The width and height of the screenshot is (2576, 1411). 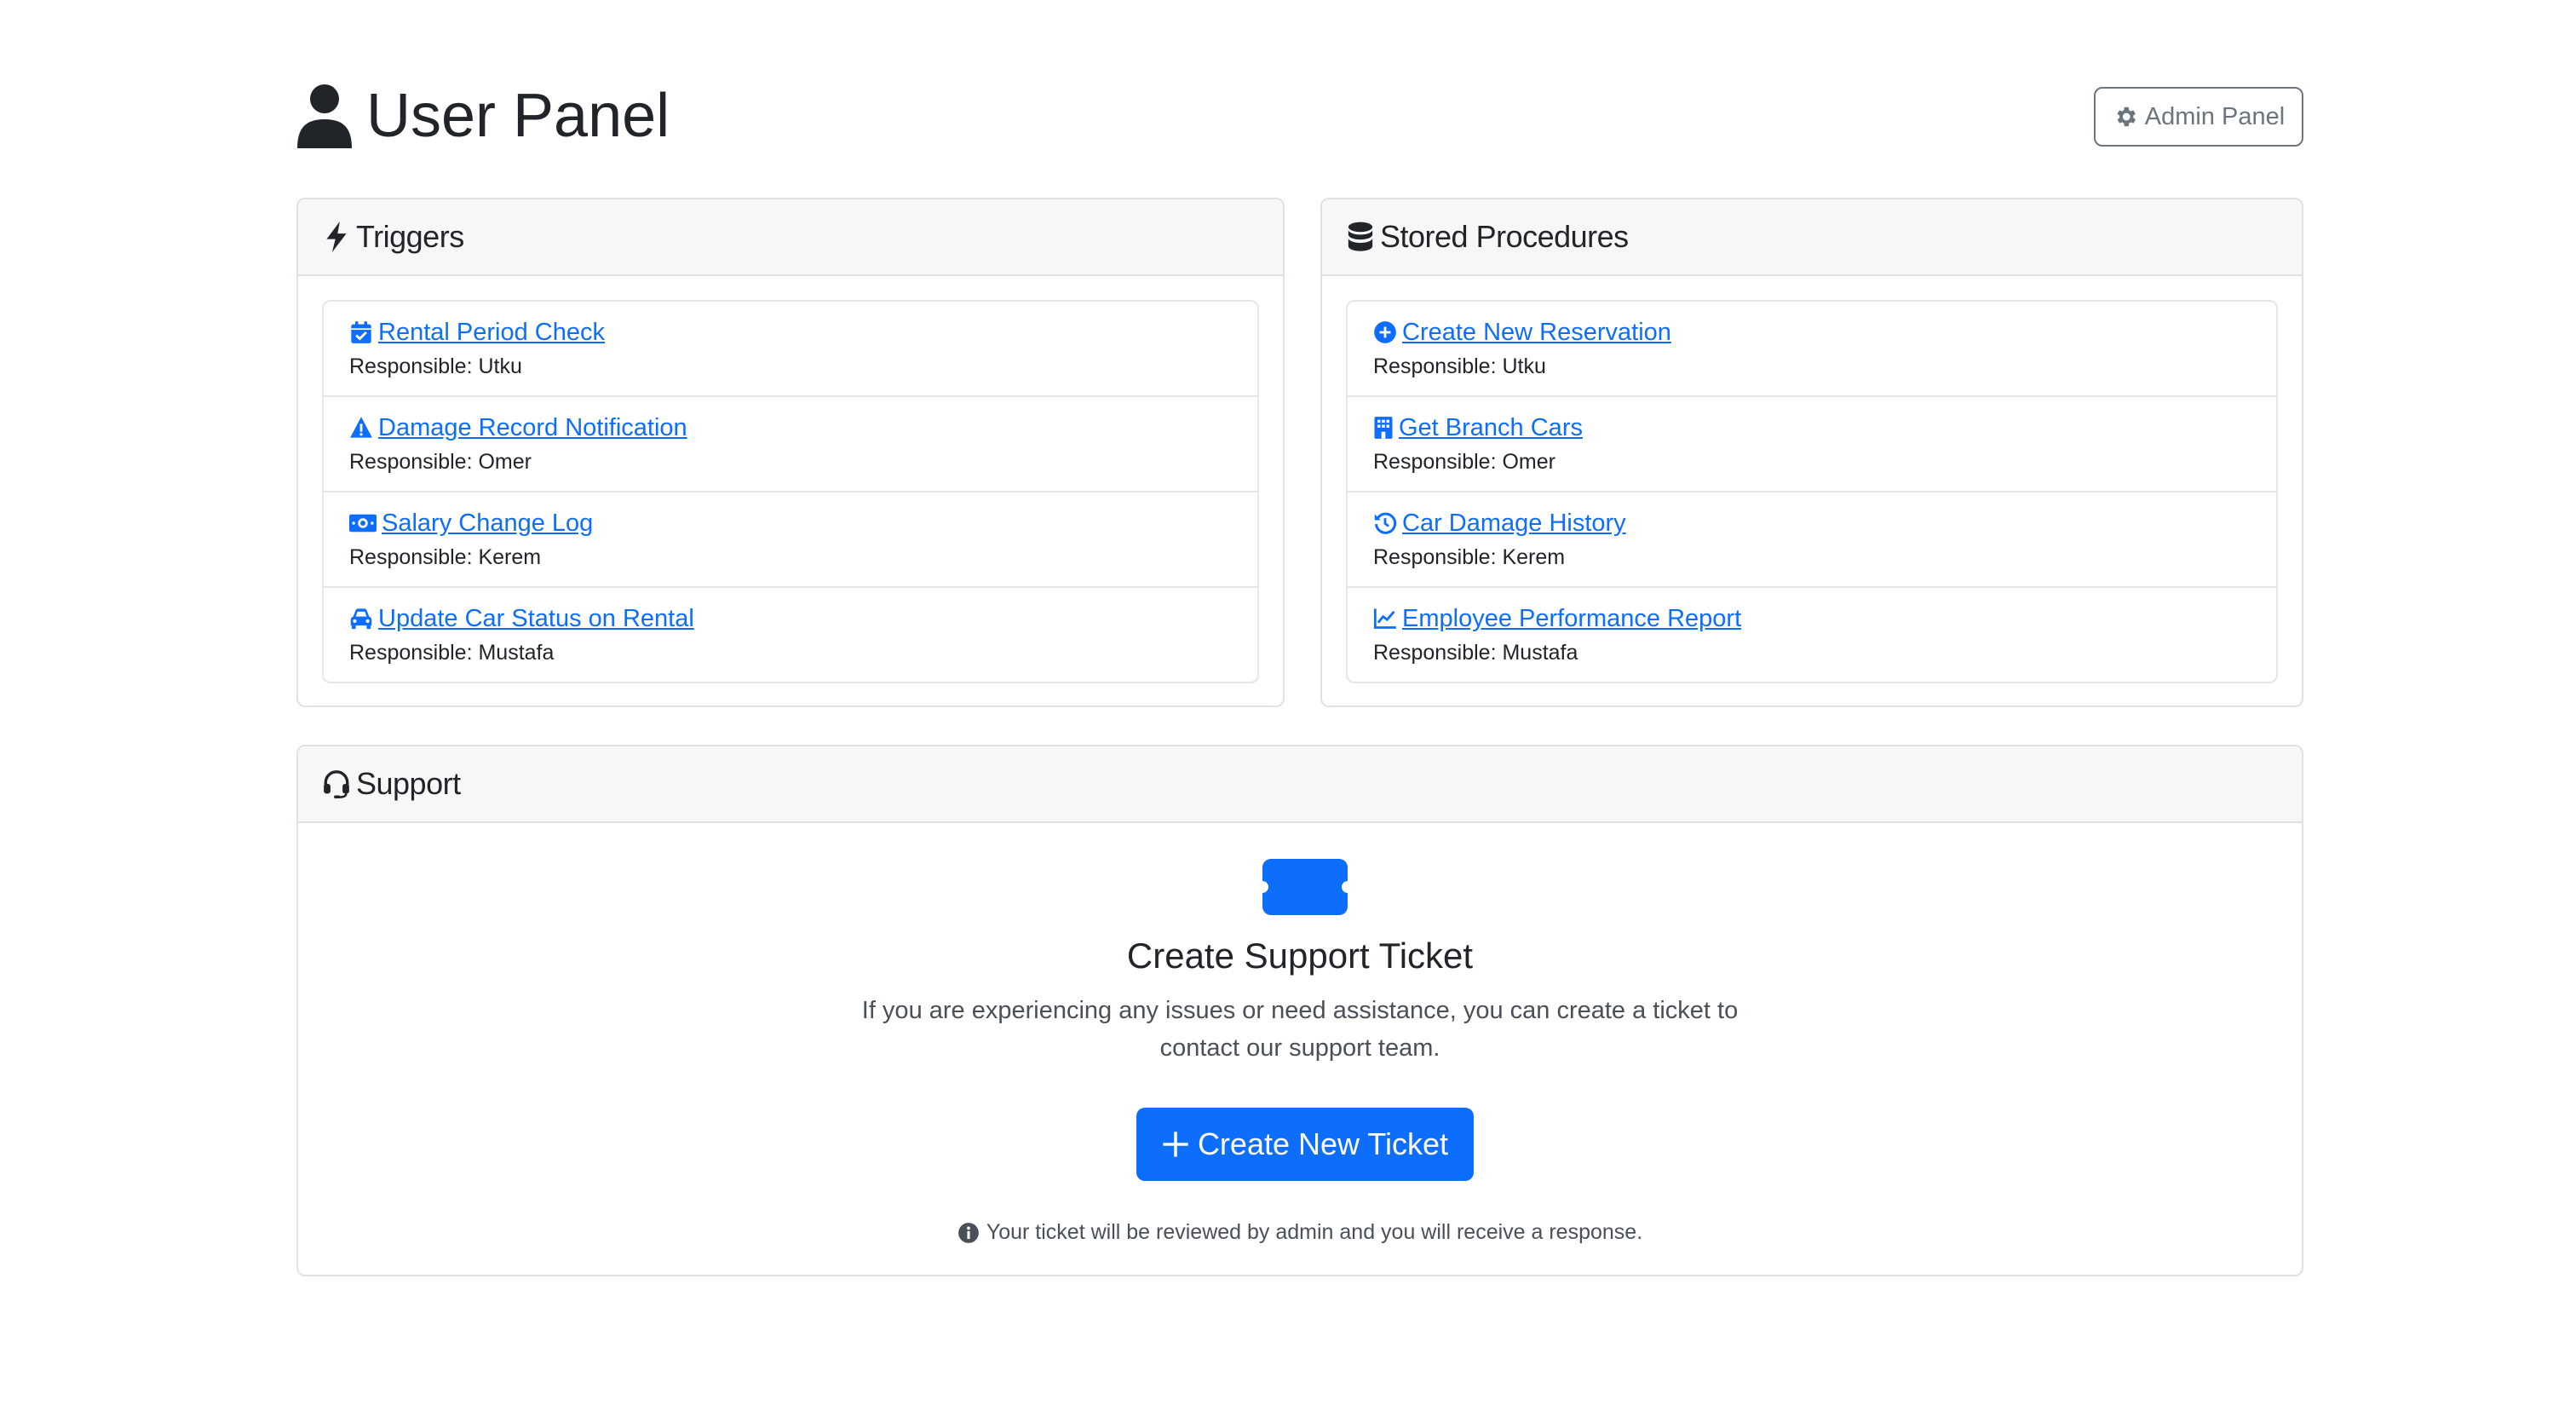 What do you see at coordinates (1383, 428) in the screenshot?
I see `building-icon` at bounding box center [1383, 428].